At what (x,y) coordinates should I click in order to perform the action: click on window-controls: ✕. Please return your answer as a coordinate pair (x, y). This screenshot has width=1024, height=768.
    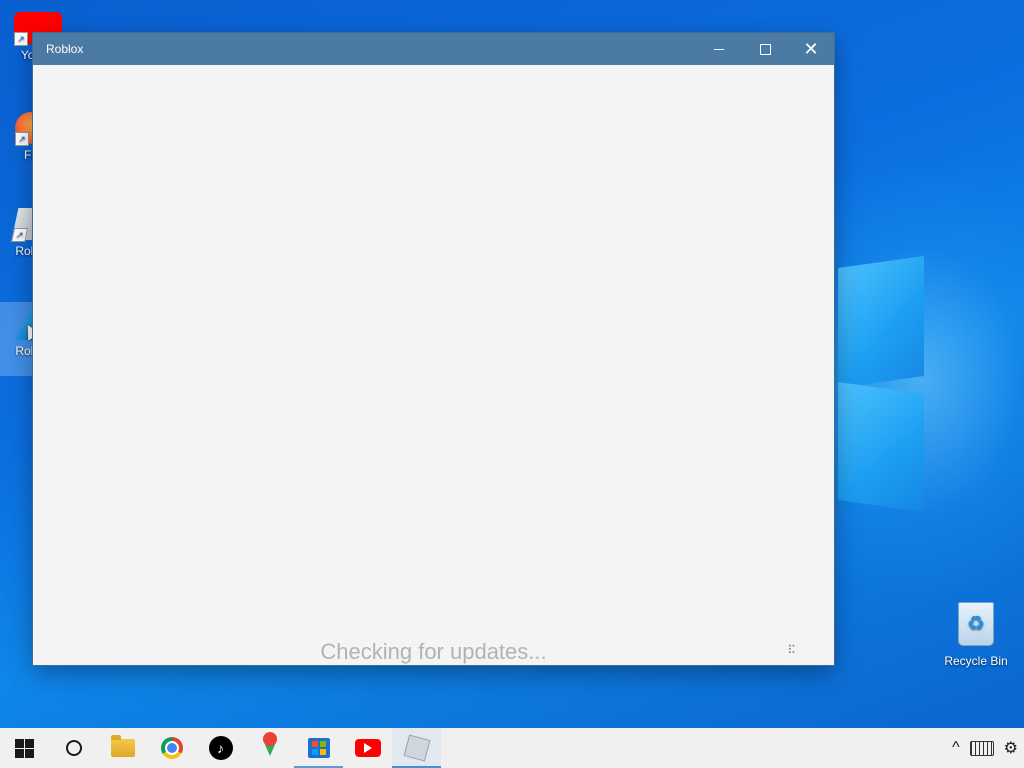
    Looking at the image, I should click on (765, 49).